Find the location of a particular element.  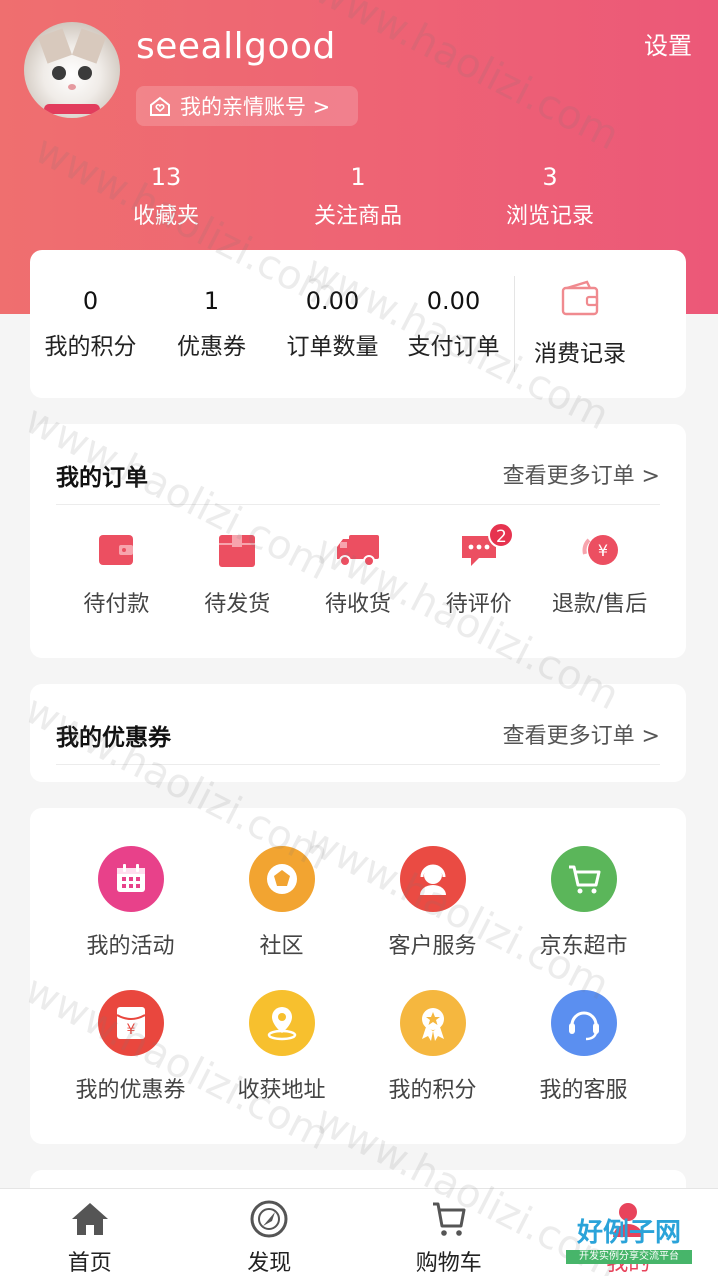

home-icon is located at coordinates (89, 1219).